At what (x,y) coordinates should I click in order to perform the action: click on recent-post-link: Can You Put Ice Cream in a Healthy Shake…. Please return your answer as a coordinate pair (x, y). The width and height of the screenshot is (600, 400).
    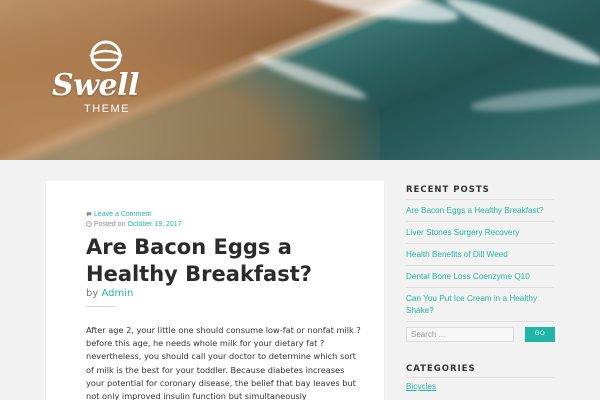
    Looking at the image, I should click on (480, 305).